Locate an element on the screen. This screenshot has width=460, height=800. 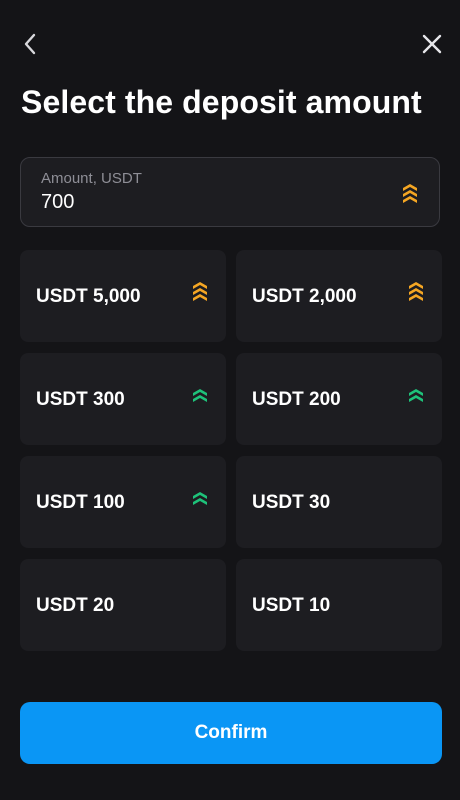
amount-option-200: USDT 200 is located at coordinates (339, 399).